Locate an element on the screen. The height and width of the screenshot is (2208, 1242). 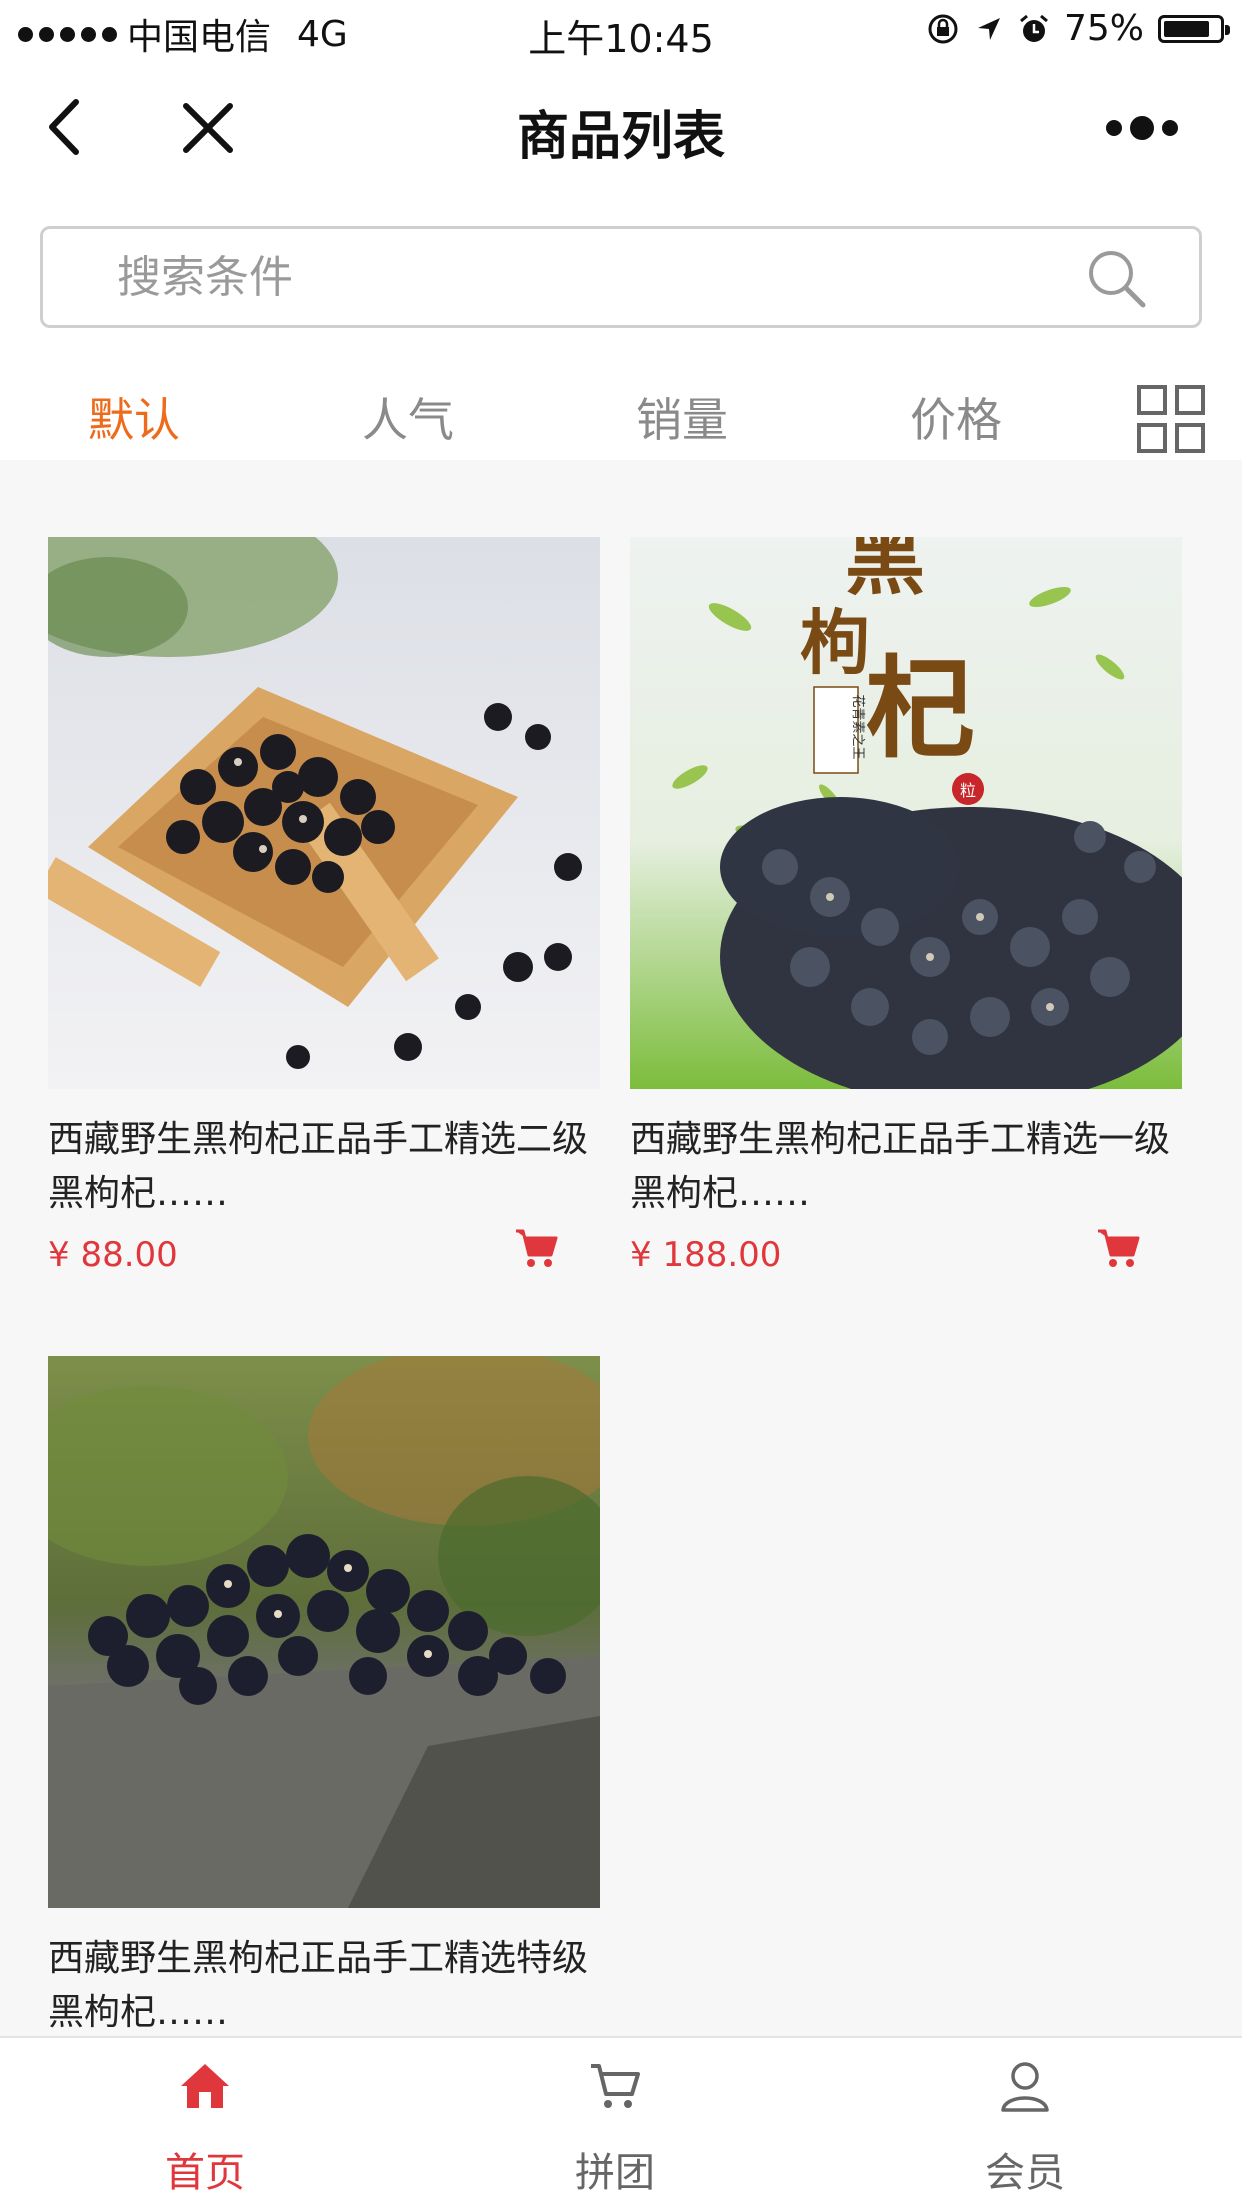
more-icon is located at coordinates (1148, 128).